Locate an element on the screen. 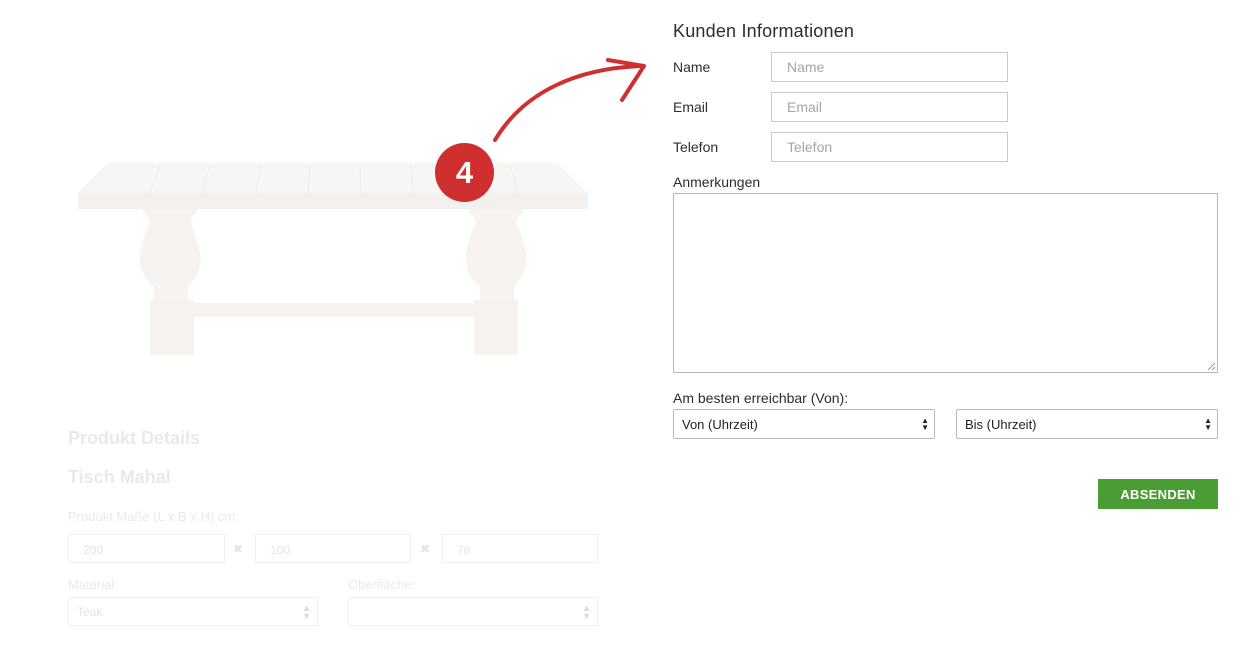  name-input is located at coordinates (889, 67).